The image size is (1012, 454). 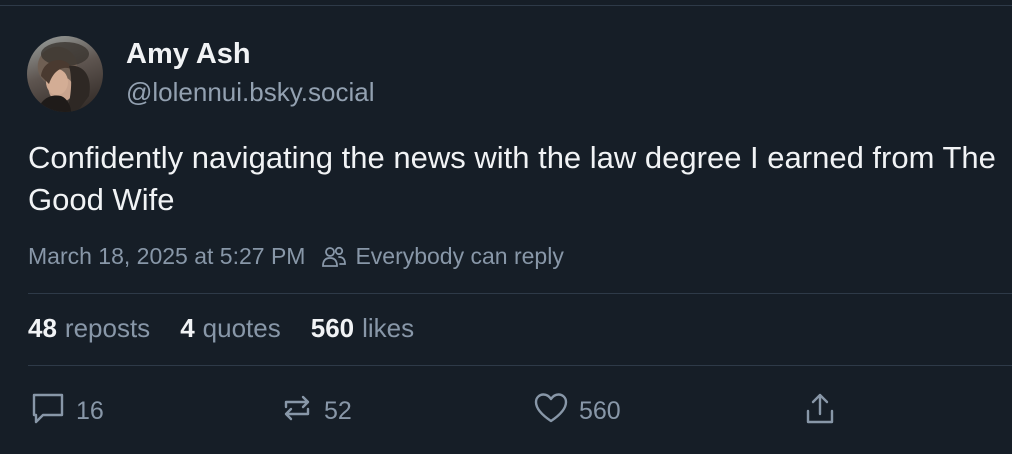 What do you see at coordinates (506, 5) in the screenshot?
I see `top-divider` at bounding box center [506, 5].